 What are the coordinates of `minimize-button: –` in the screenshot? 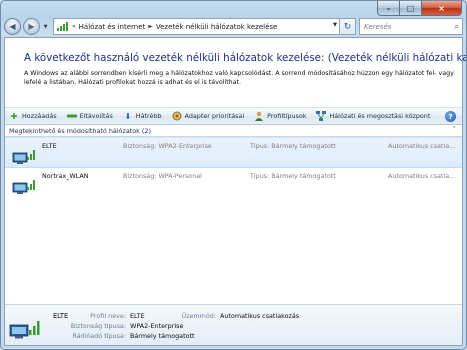 It's located at (388, 8).